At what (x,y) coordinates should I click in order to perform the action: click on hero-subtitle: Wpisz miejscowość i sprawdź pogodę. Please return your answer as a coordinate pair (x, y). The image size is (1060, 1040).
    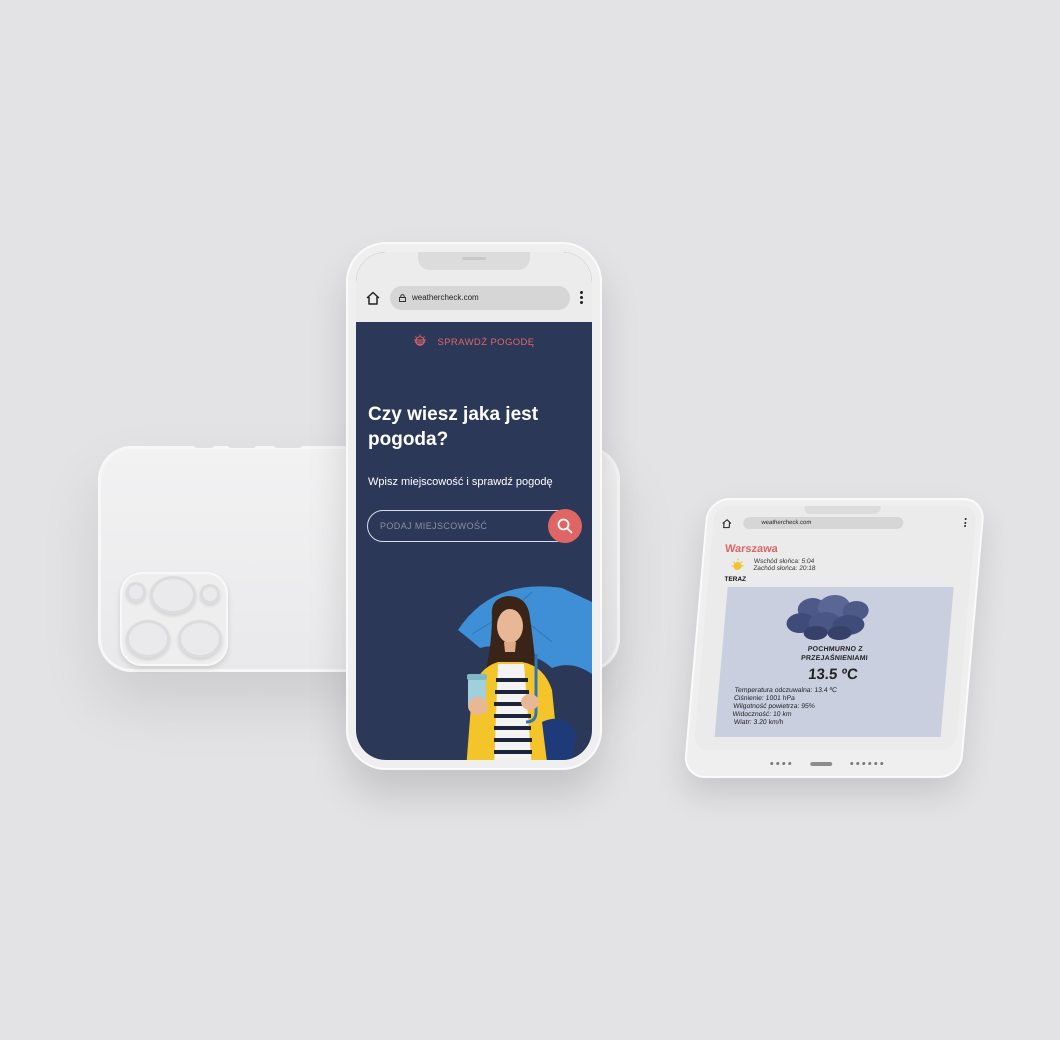
    Looking at the image, I should click on (460, 482).